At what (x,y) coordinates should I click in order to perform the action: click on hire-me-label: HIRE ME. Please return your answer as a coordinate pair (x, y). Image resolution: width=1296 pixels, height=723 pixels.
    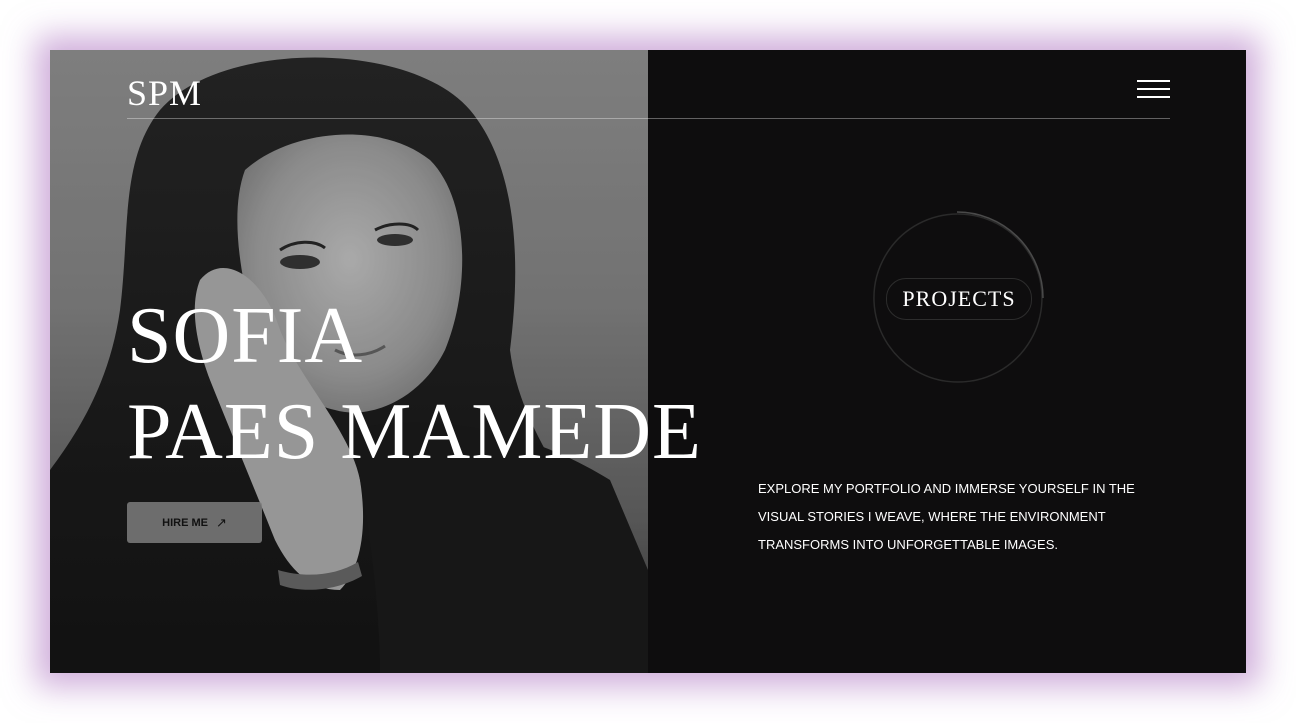
    Looking at the image, I should click on (185, 522).